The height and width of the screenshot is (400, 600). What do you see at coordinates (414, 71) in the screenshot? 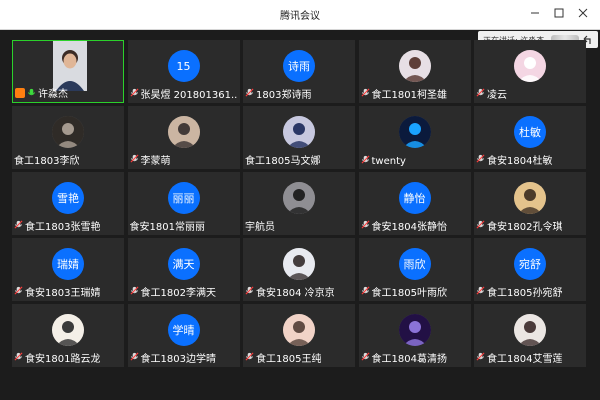
I see `participant-tile: 食工1801柯圣雄` at bounding box center [414, 71].